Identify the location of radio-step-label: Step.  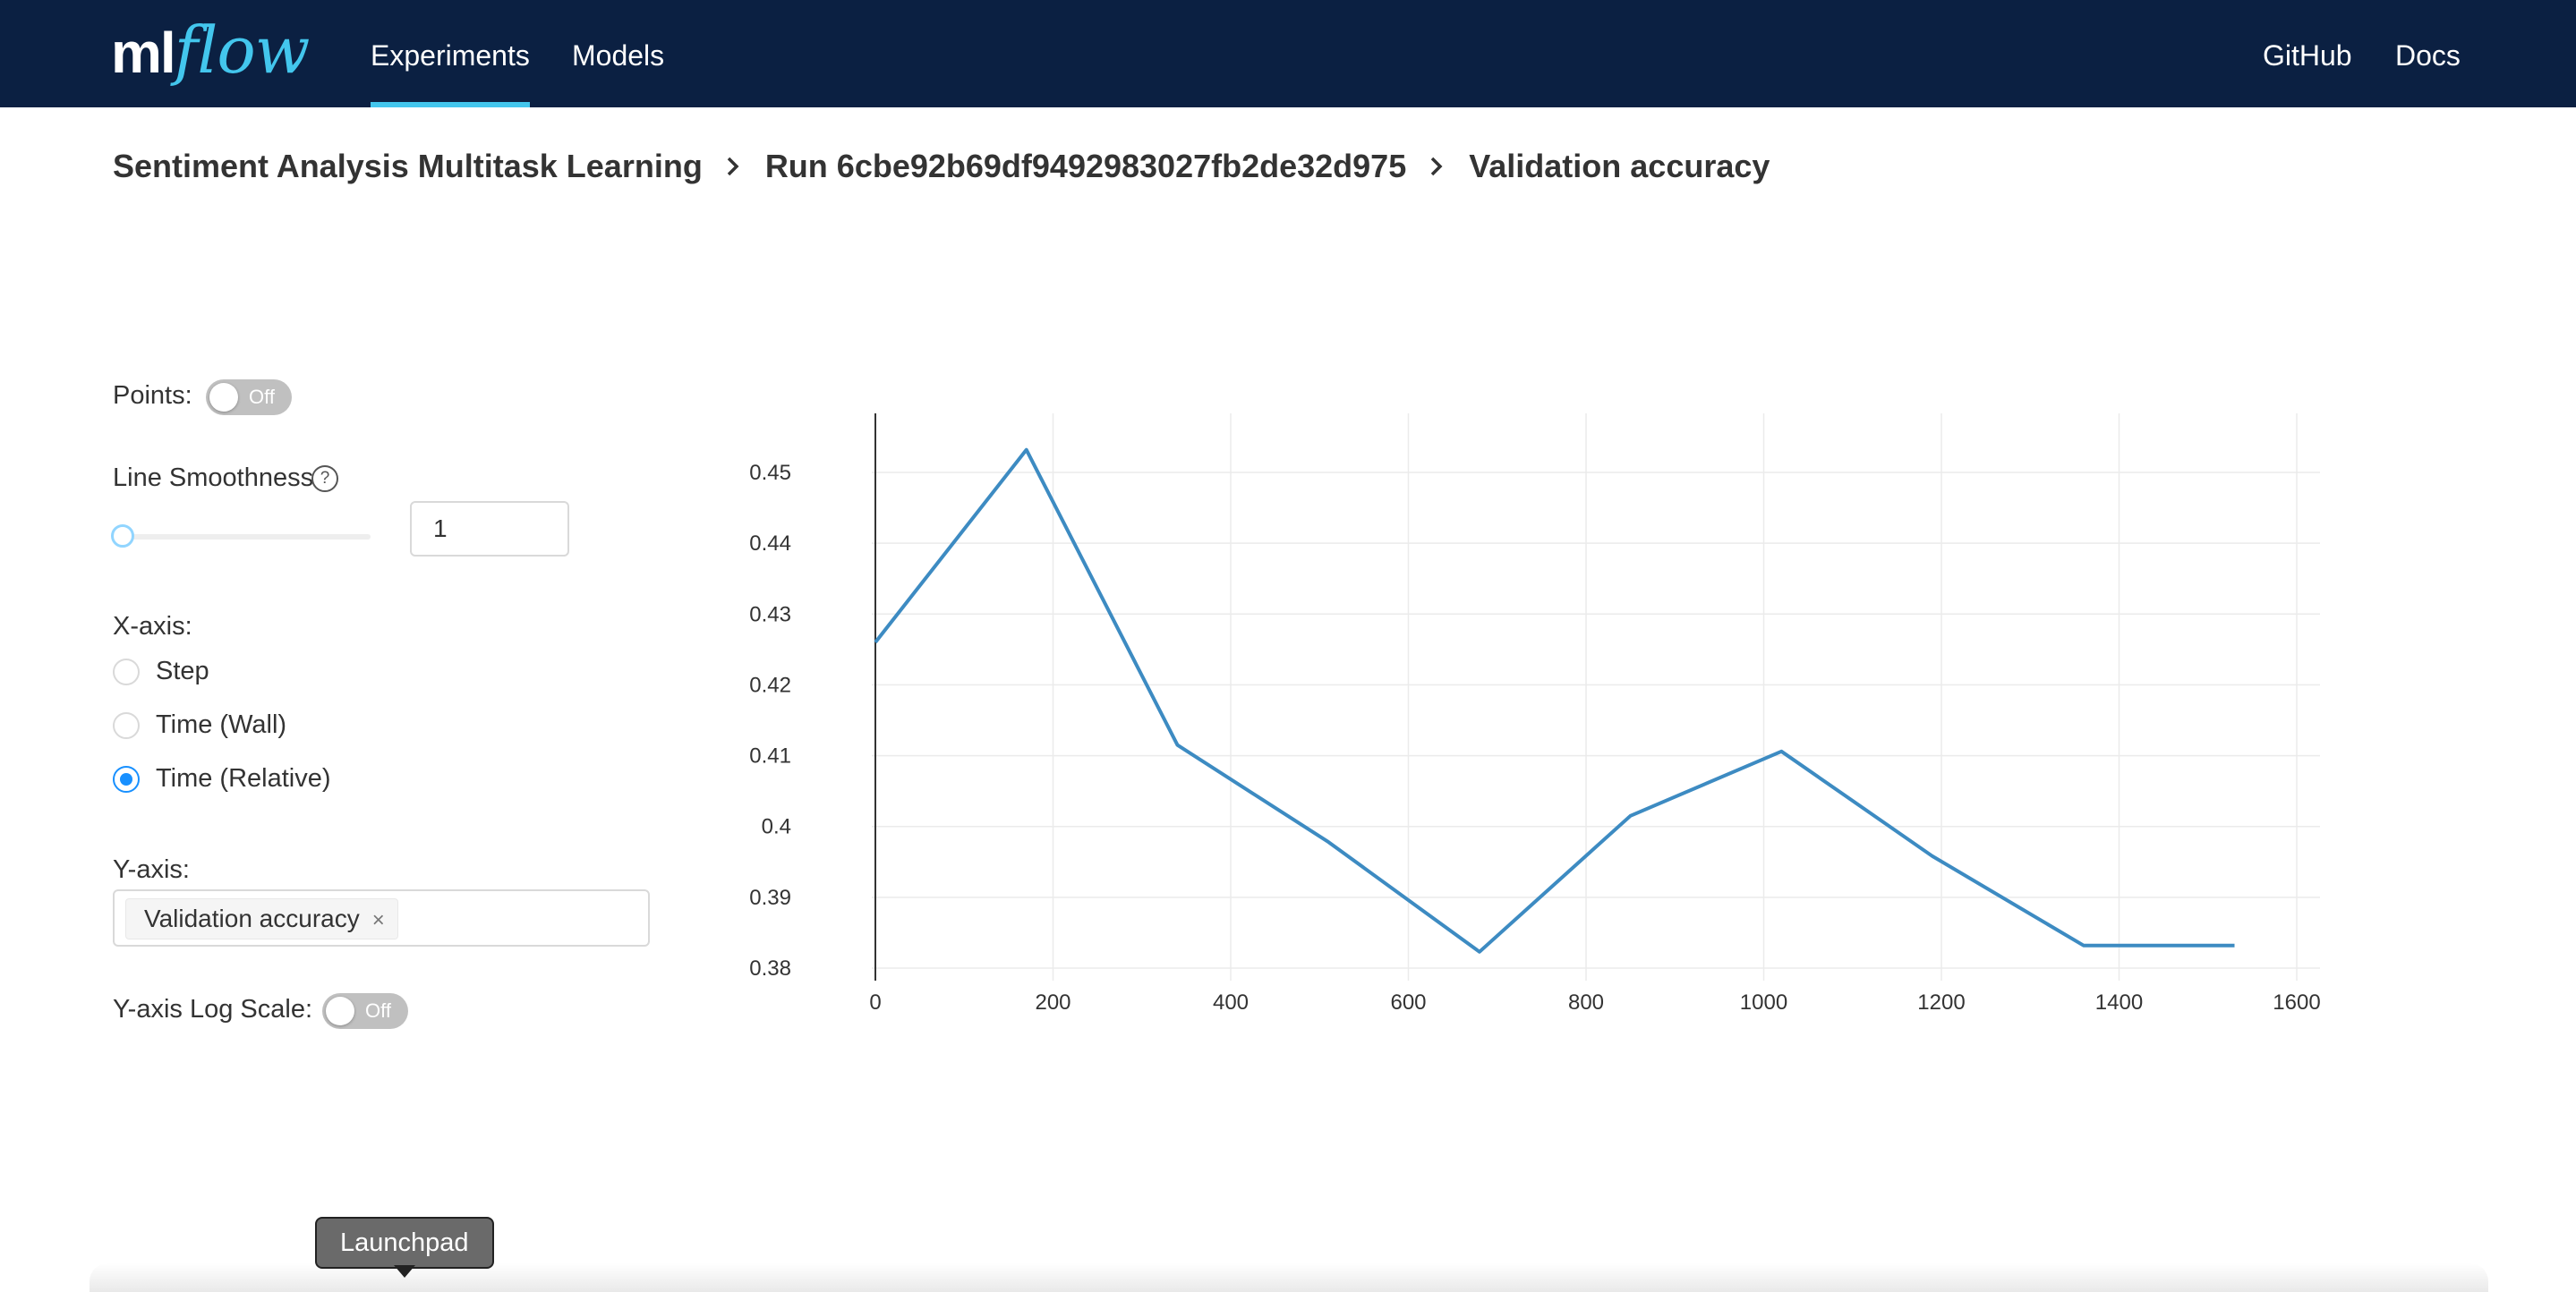
(182, 671).